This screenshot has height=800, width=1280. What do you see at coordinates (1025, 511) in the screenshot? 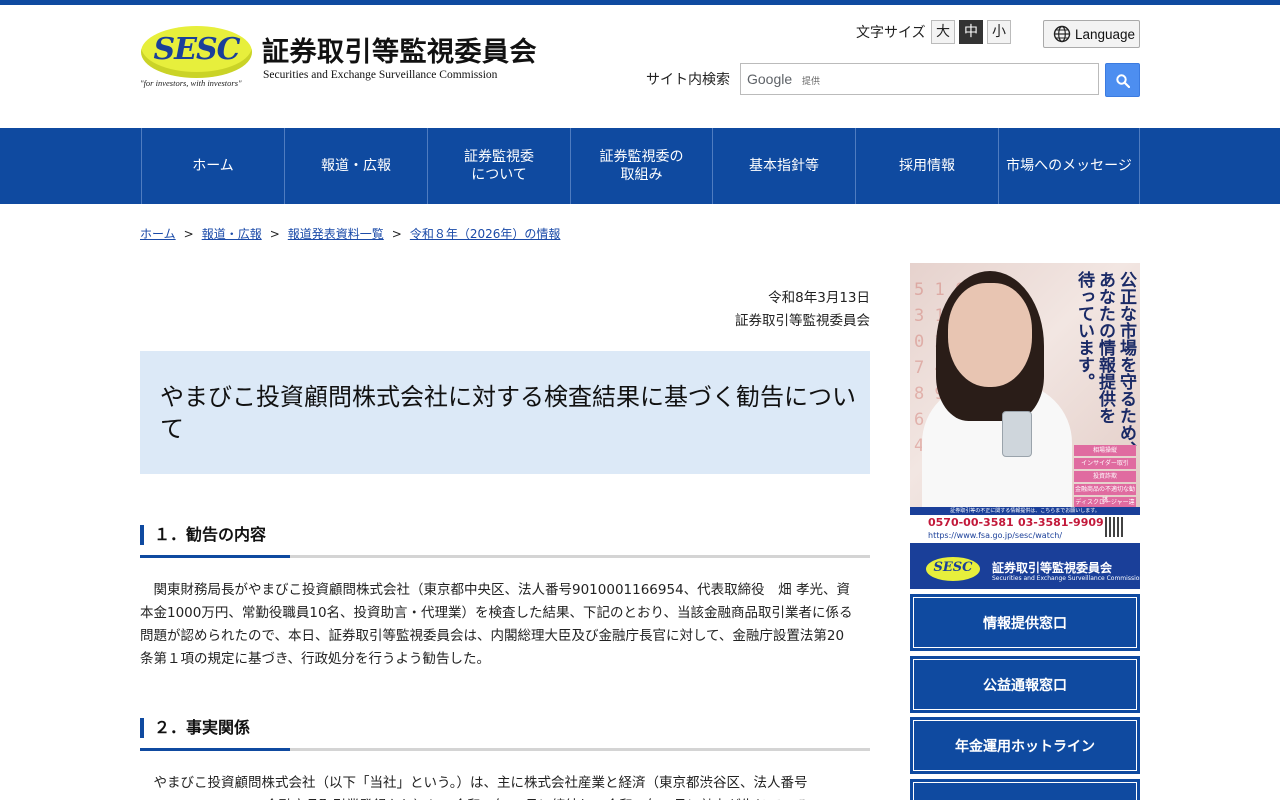
I see `banner-info-strip: 証券取引等の不正に関する情報提供は、こちらまでお願いします。` at bounding box center [1025, 511].